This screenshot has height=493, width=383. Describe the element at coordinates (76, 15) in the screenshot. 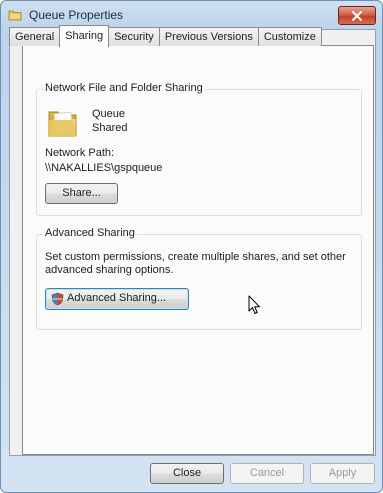

I see `window-title: Queue Properties` at that location.